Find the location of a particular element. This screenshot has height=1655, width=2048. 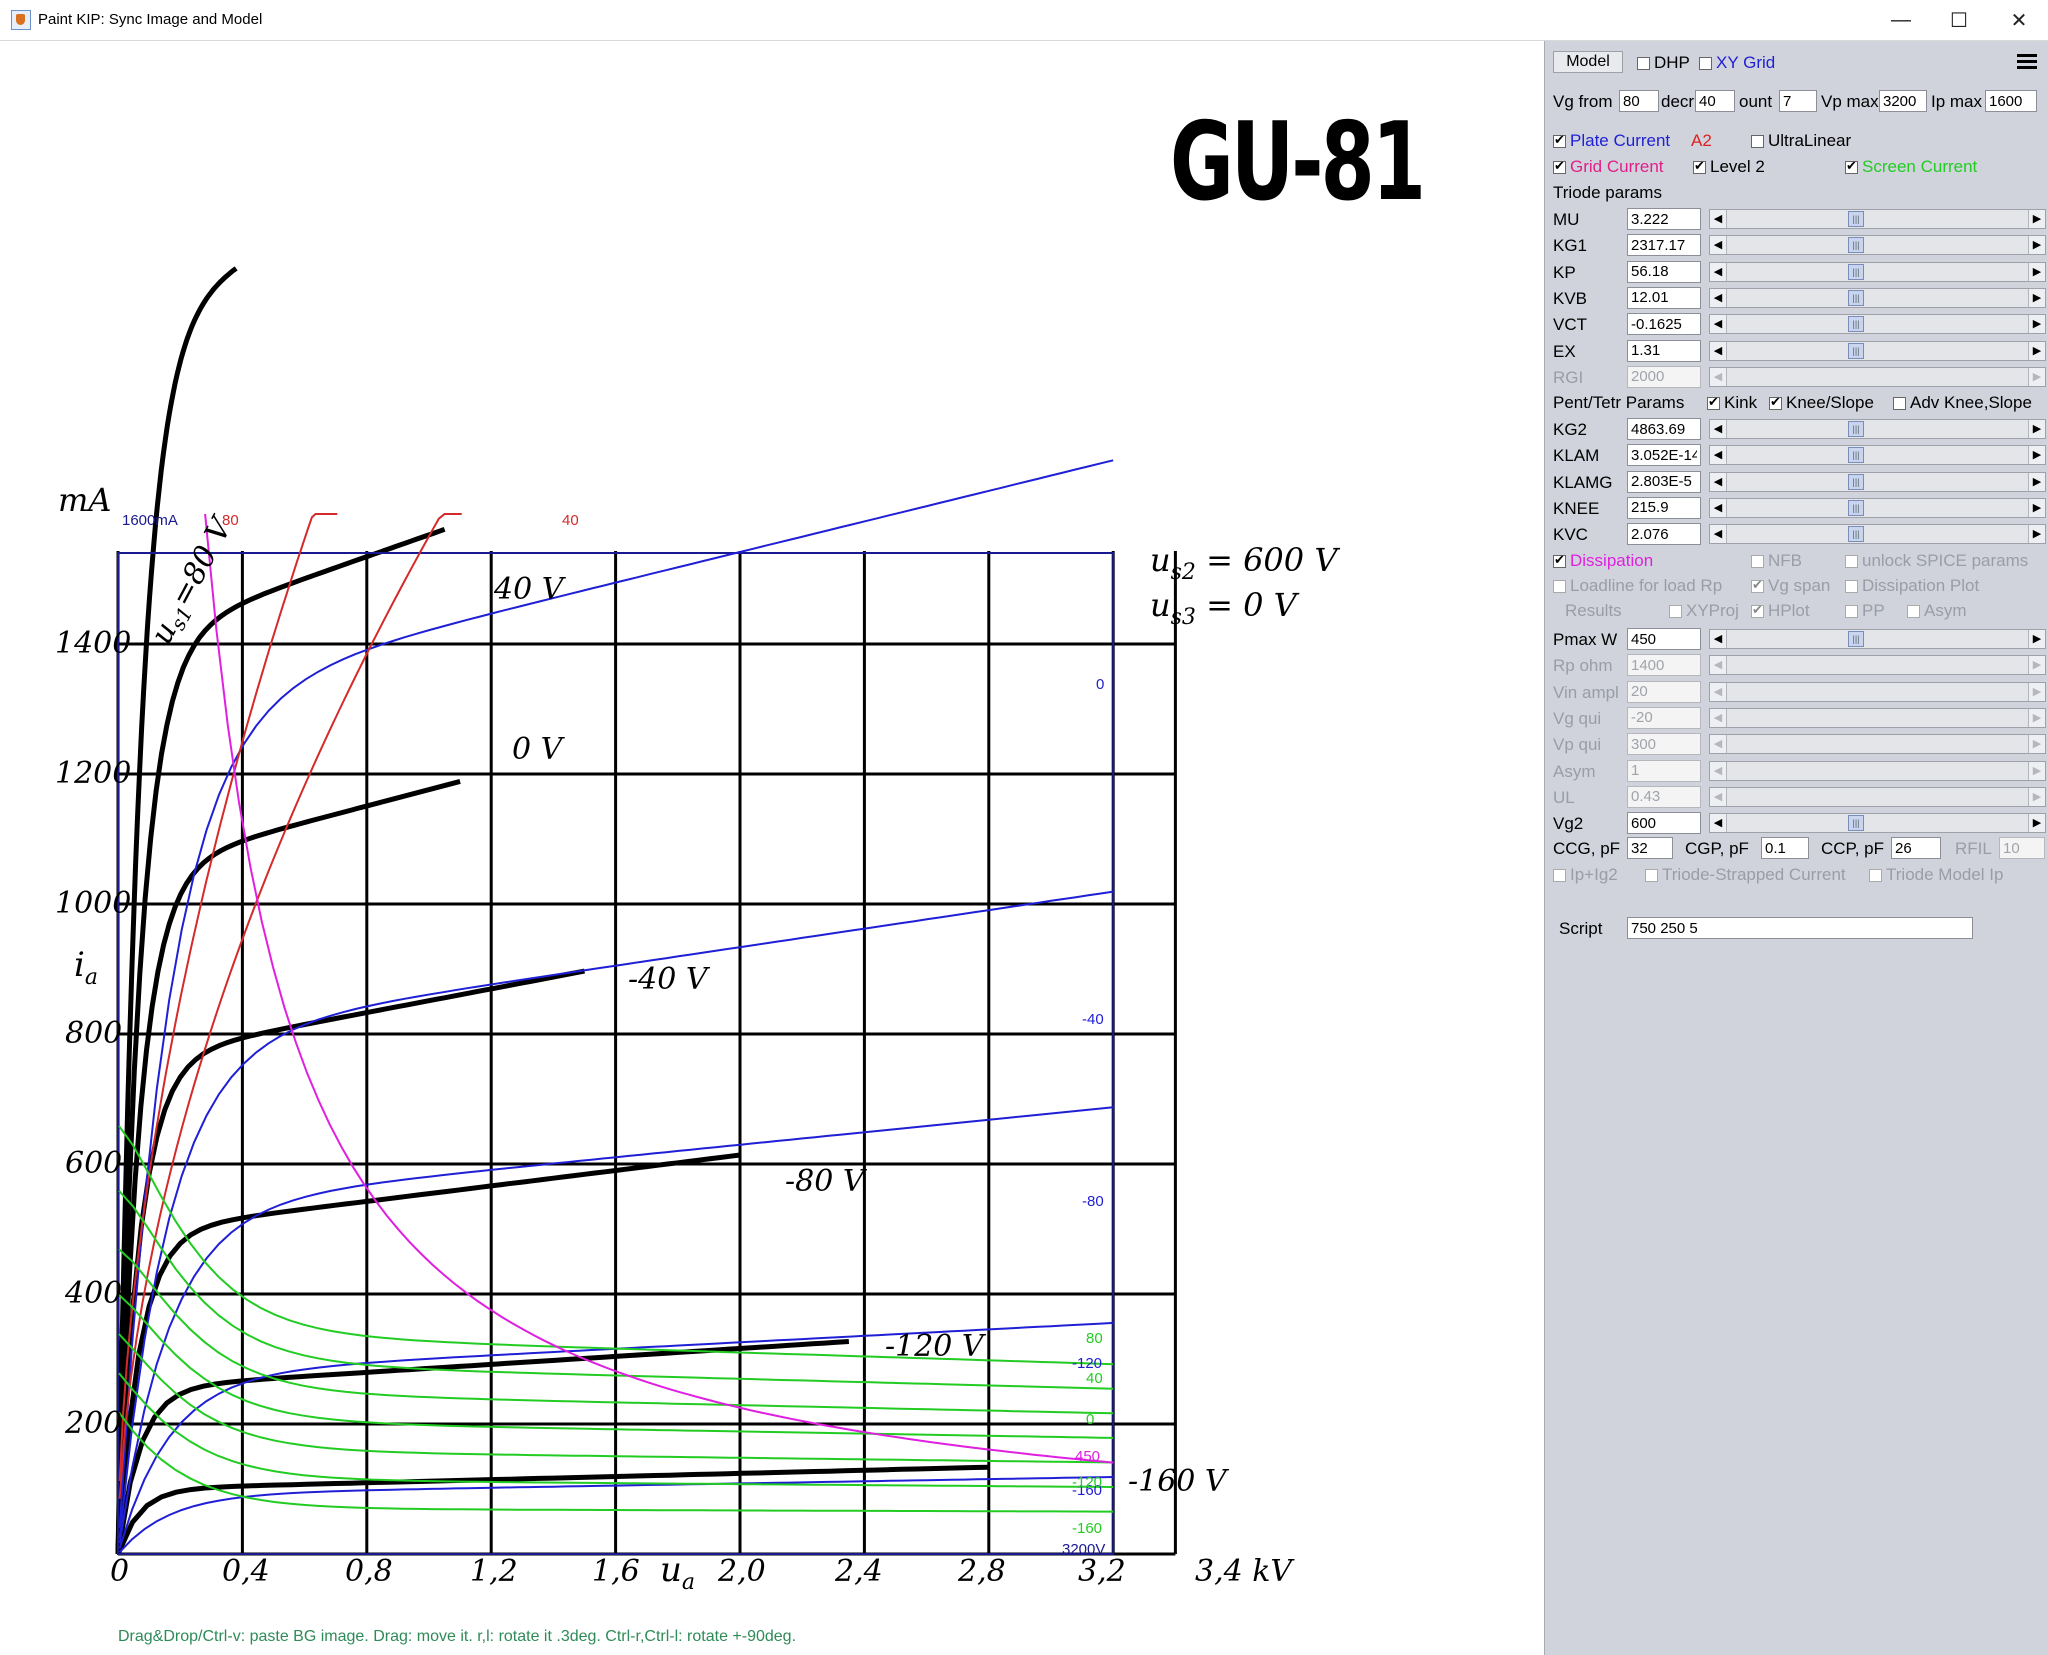

param-slider-rgi: ◀|||▶ is located at coordinates (1877, 376).